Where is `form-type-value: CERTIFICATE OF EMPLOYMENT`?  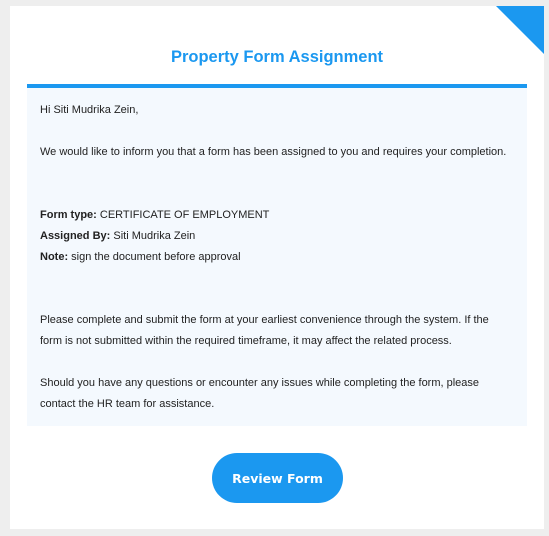
form-type-value: CERTIFICATE OF EMPLOYMENT is located at coordinates (184, 215).